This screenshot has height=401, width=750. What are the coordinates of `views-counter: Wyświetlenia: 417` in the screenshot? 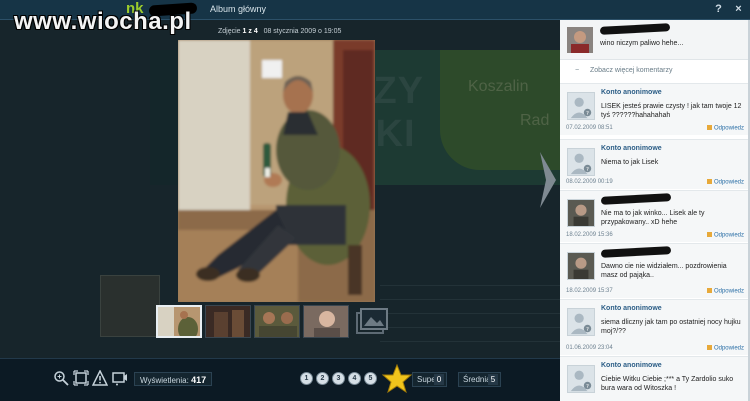 It's located at (173, 379).